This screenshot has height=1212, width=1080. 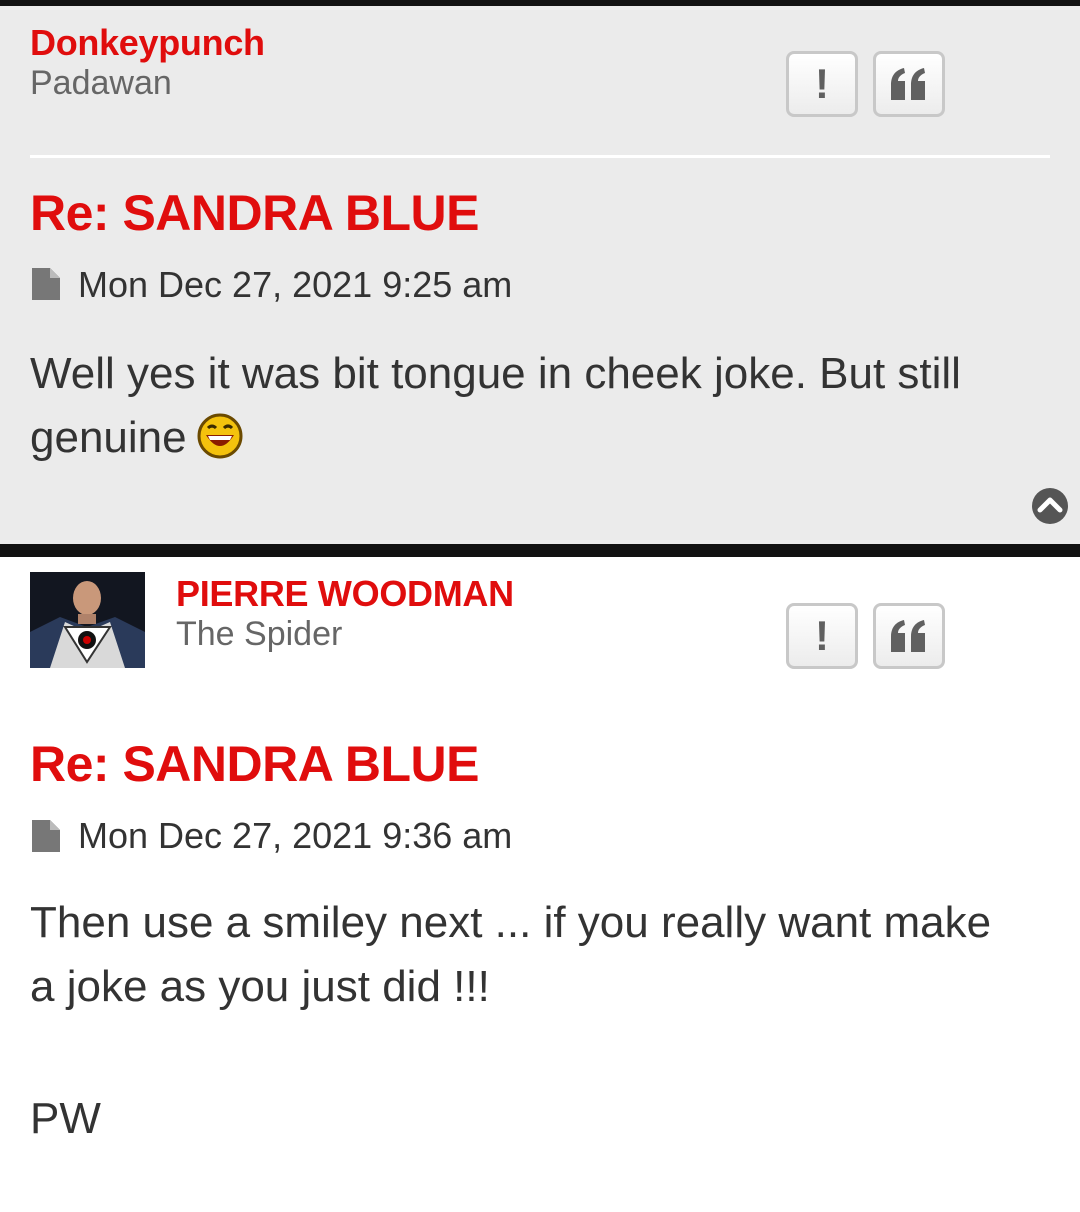 What do you see at coordinates (220, 436) in the screenshot?
I see `laughing-smiley-icon` at bounding box center [220, 436].